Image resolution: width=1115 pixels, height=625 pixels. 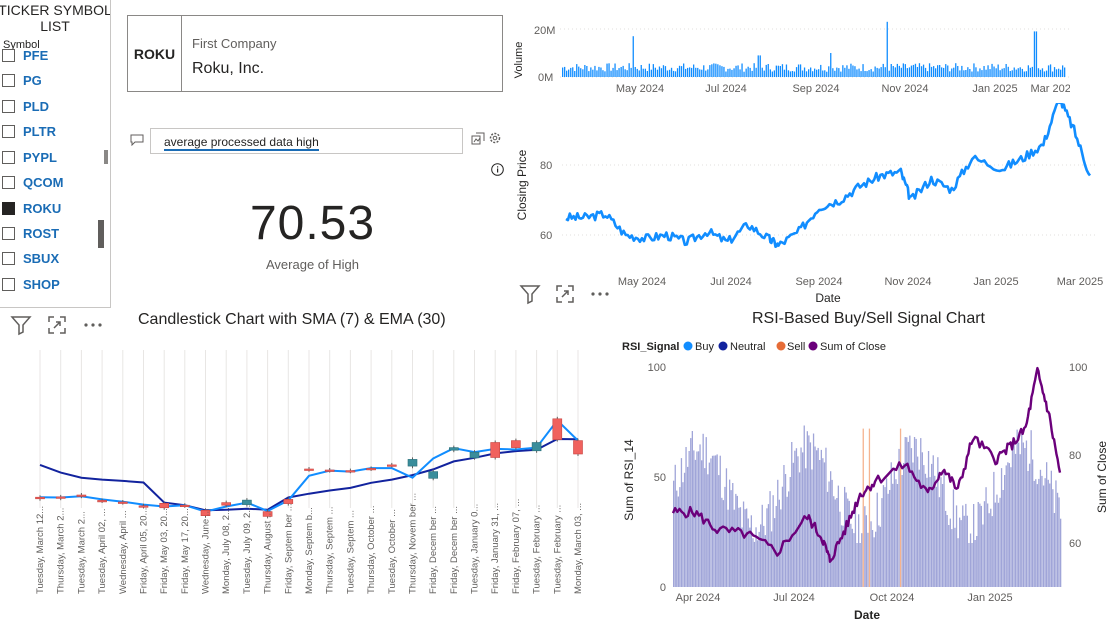 I want to click on info-icon, so click(x=497, y=169).